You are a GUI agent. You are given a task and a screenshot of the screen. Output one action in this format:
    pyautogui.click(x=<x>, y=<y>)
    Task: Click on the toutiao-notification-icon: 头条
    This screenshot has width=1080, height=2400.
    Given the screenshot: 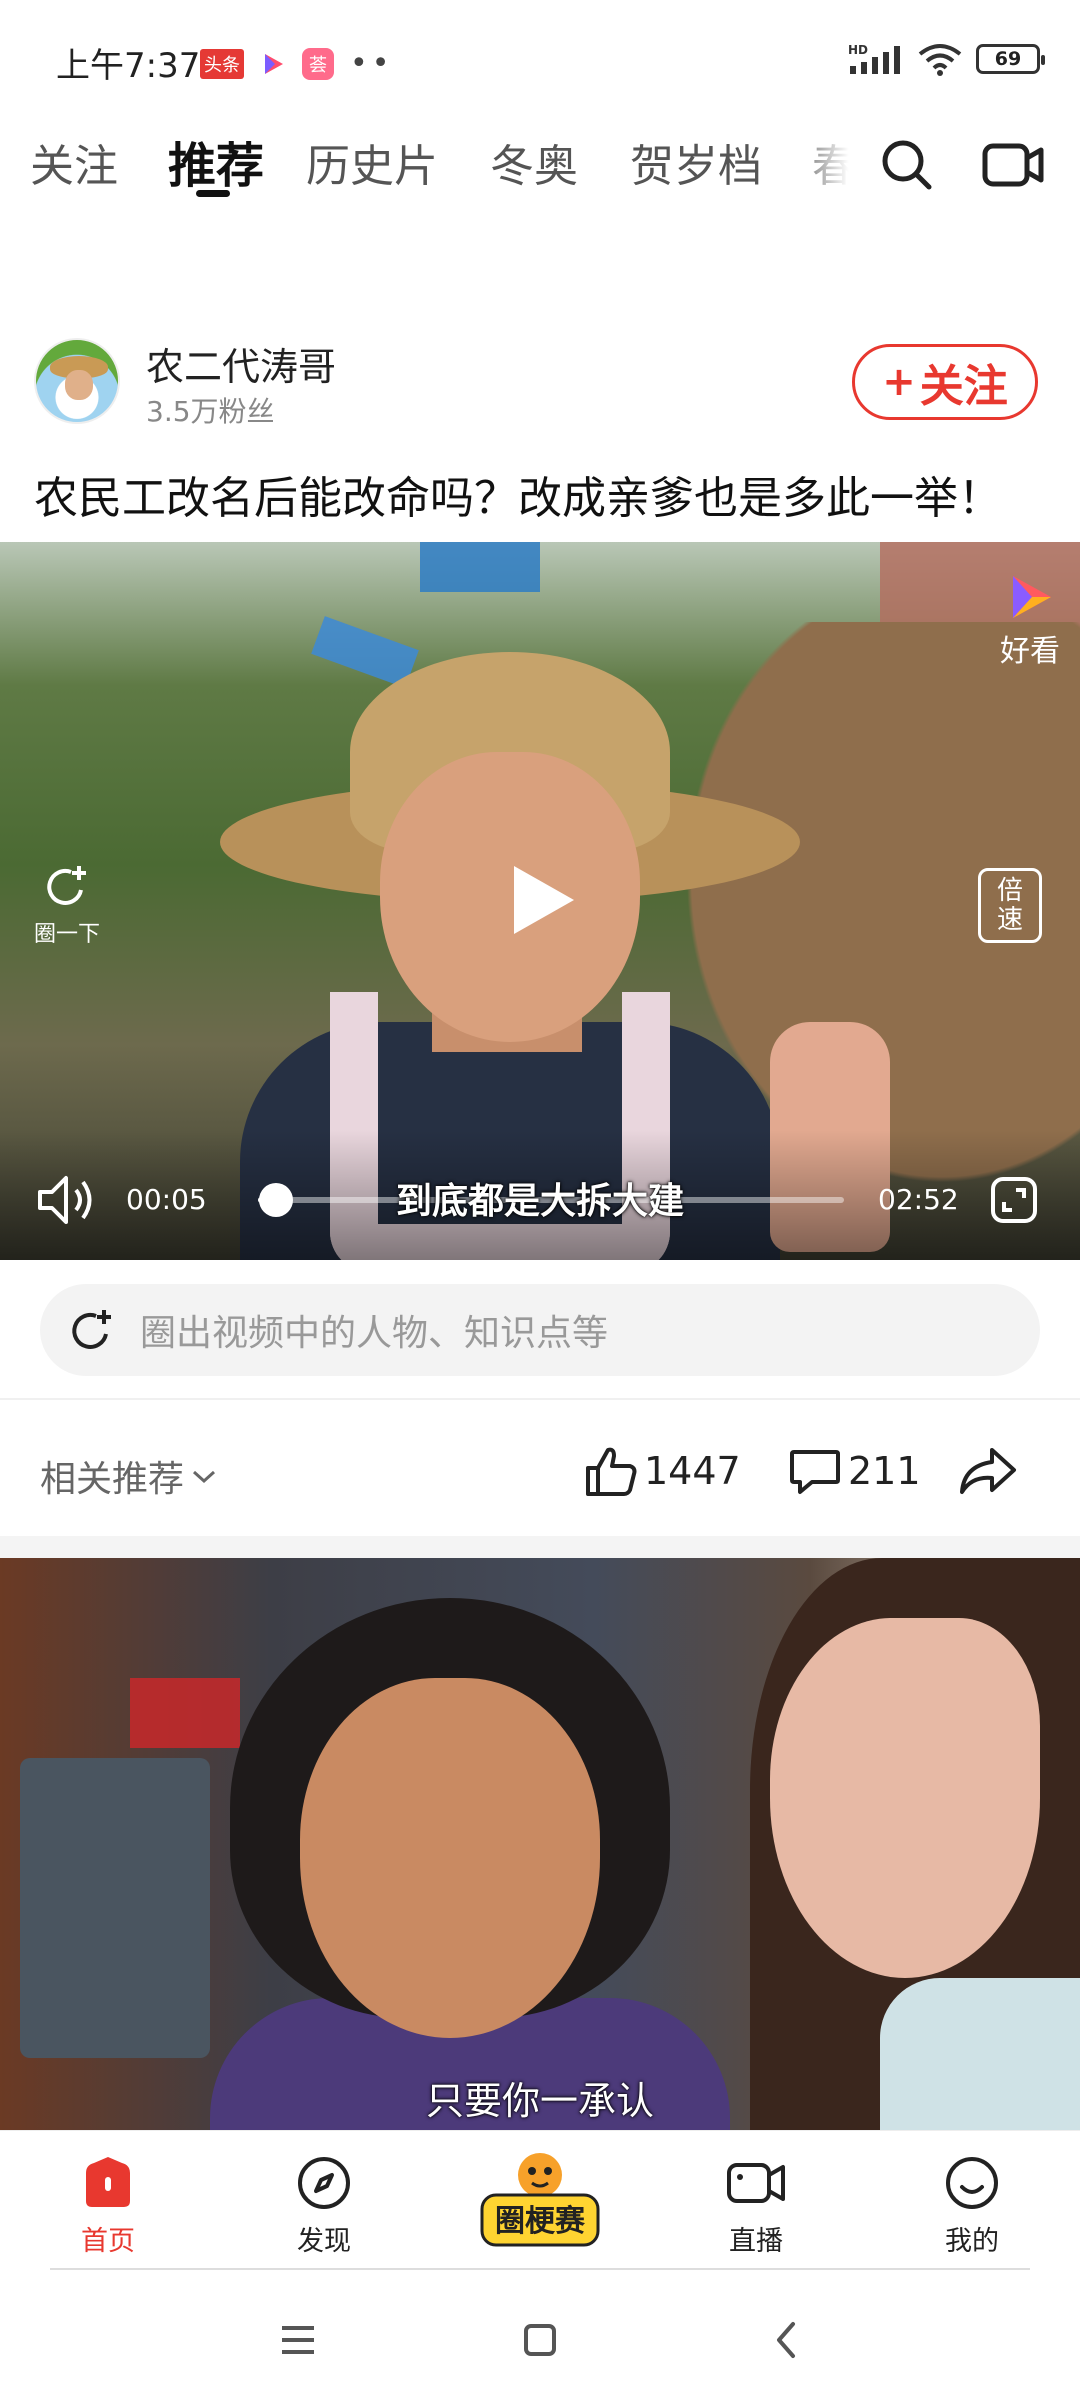 What is the action you would take?
    pyautogui.click(x=222, y=63)
    